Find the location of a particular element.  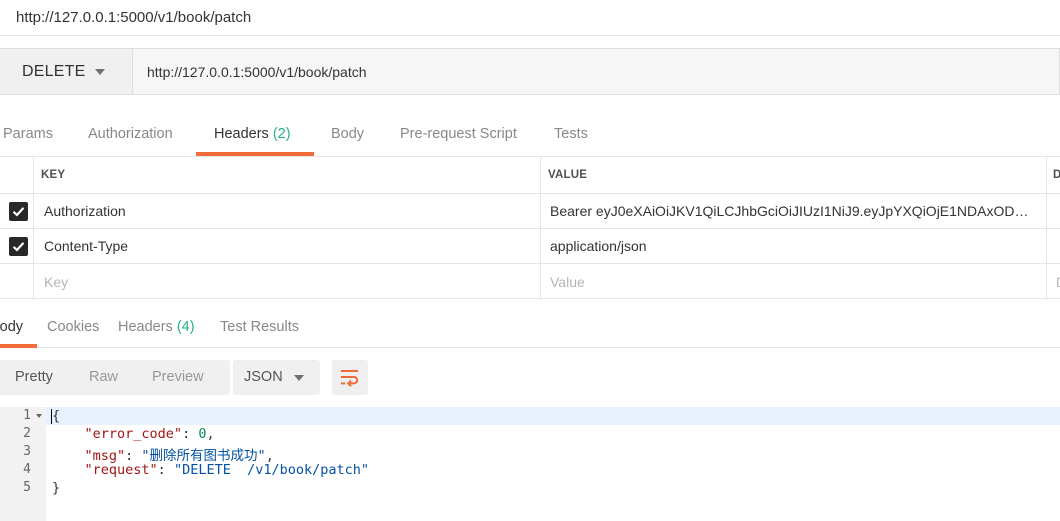

response-view-toolbar: Pretty Raw Preview JSON is located at coordinates (530, 378).